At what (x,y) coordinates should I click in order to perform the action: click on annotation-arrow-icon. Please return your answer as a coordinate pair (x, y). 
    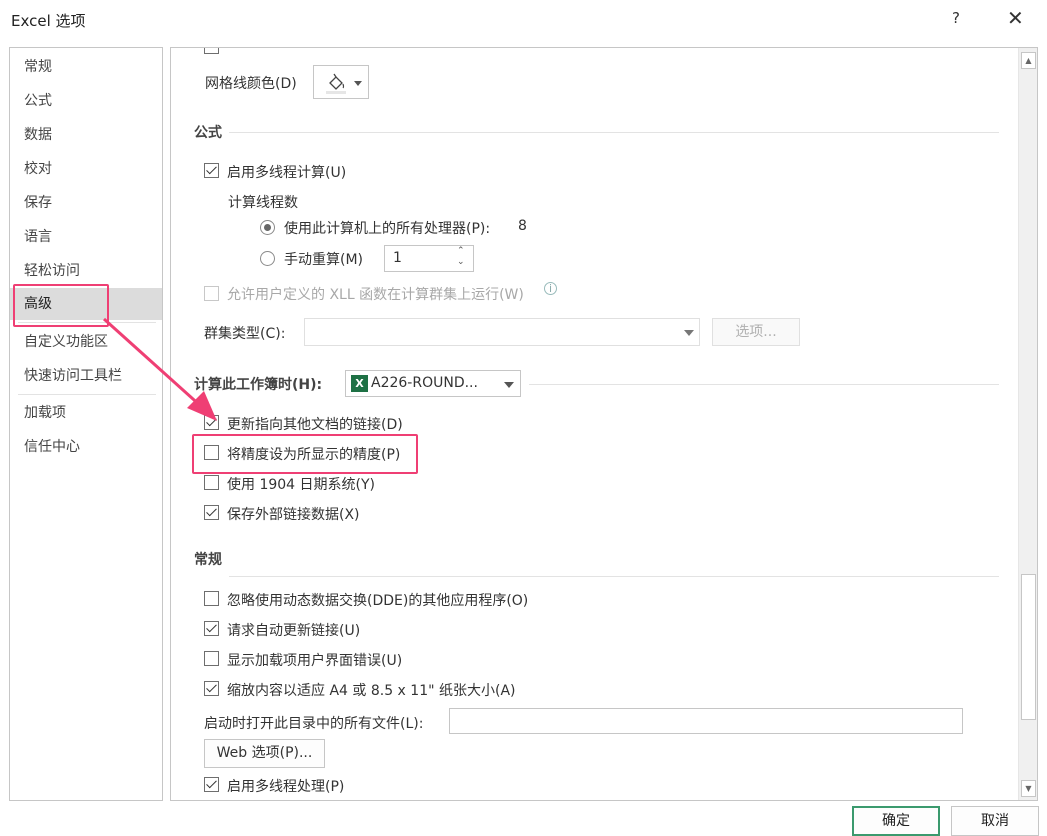
    Looking at the image, I should click on (159, 369).